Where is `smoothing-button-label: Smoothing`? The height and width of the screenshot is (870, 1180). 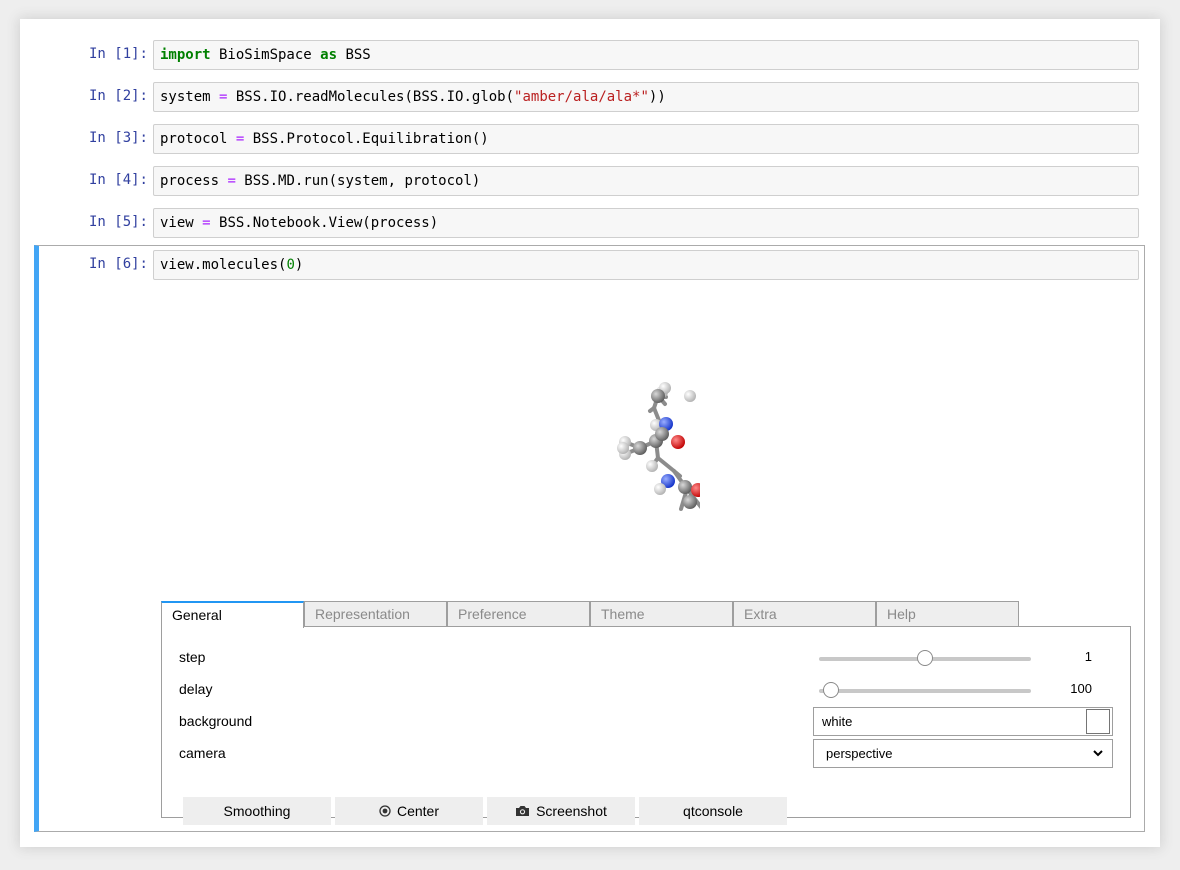 smoothing-button-label: Smoothing is located at coordinates (257, 811).